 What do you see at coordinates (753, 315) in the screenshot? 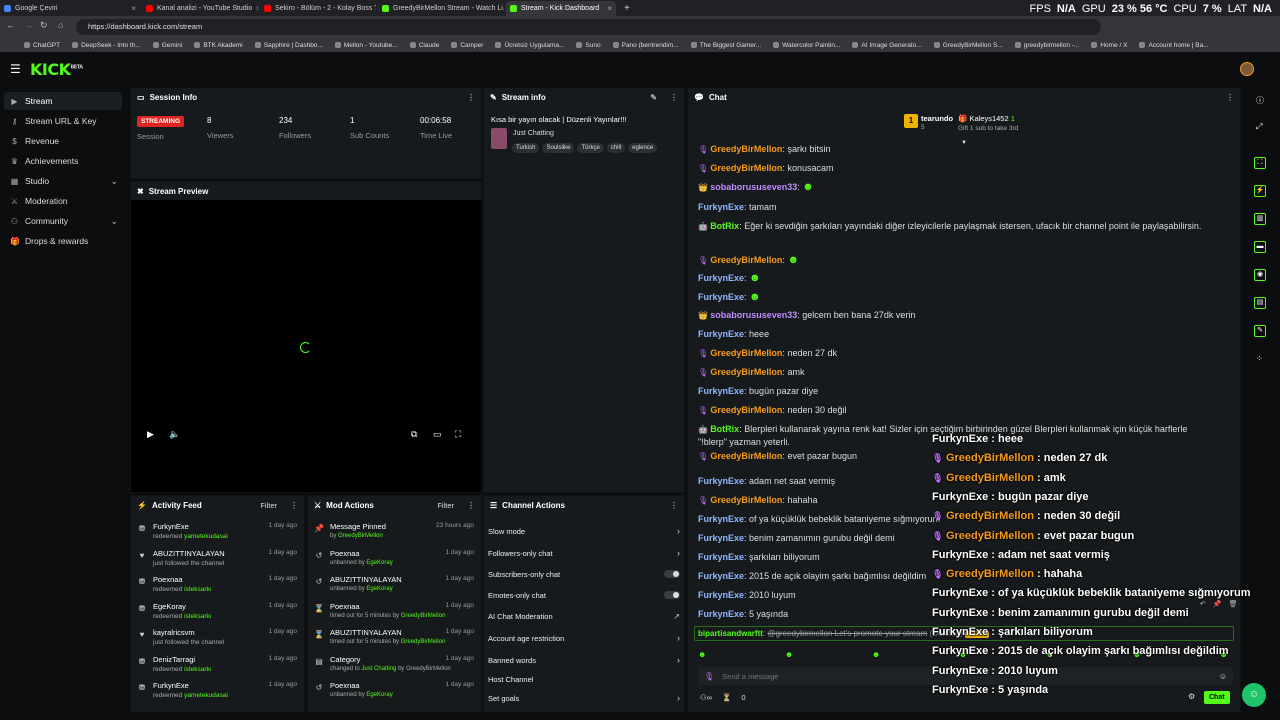
I see `chat-username: sobaborususeven33` at bounding box center [753, 315].